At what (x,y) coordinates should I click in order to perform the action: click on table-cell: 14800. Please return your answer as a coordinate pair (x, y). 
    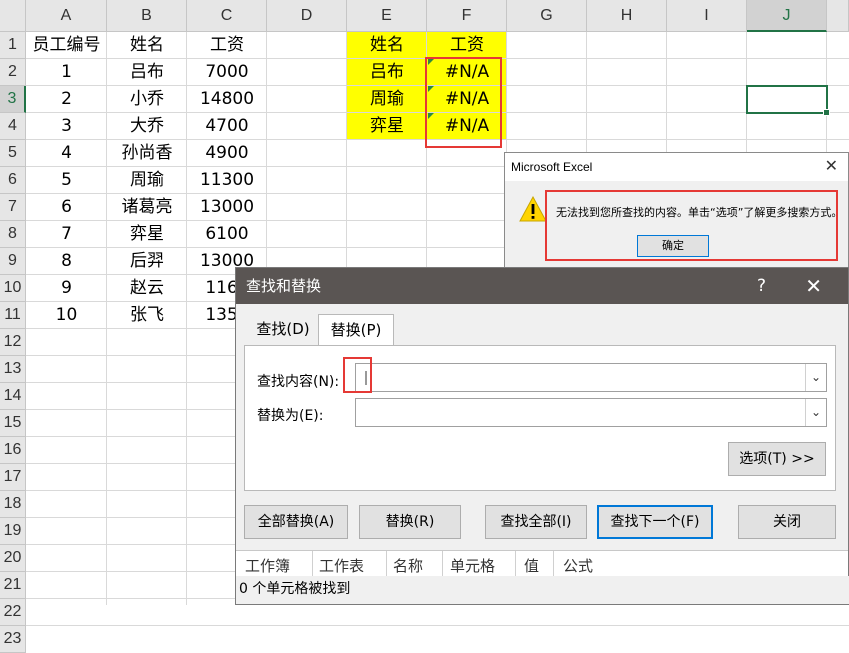
    Looking at the image, I should click on (227, 99).